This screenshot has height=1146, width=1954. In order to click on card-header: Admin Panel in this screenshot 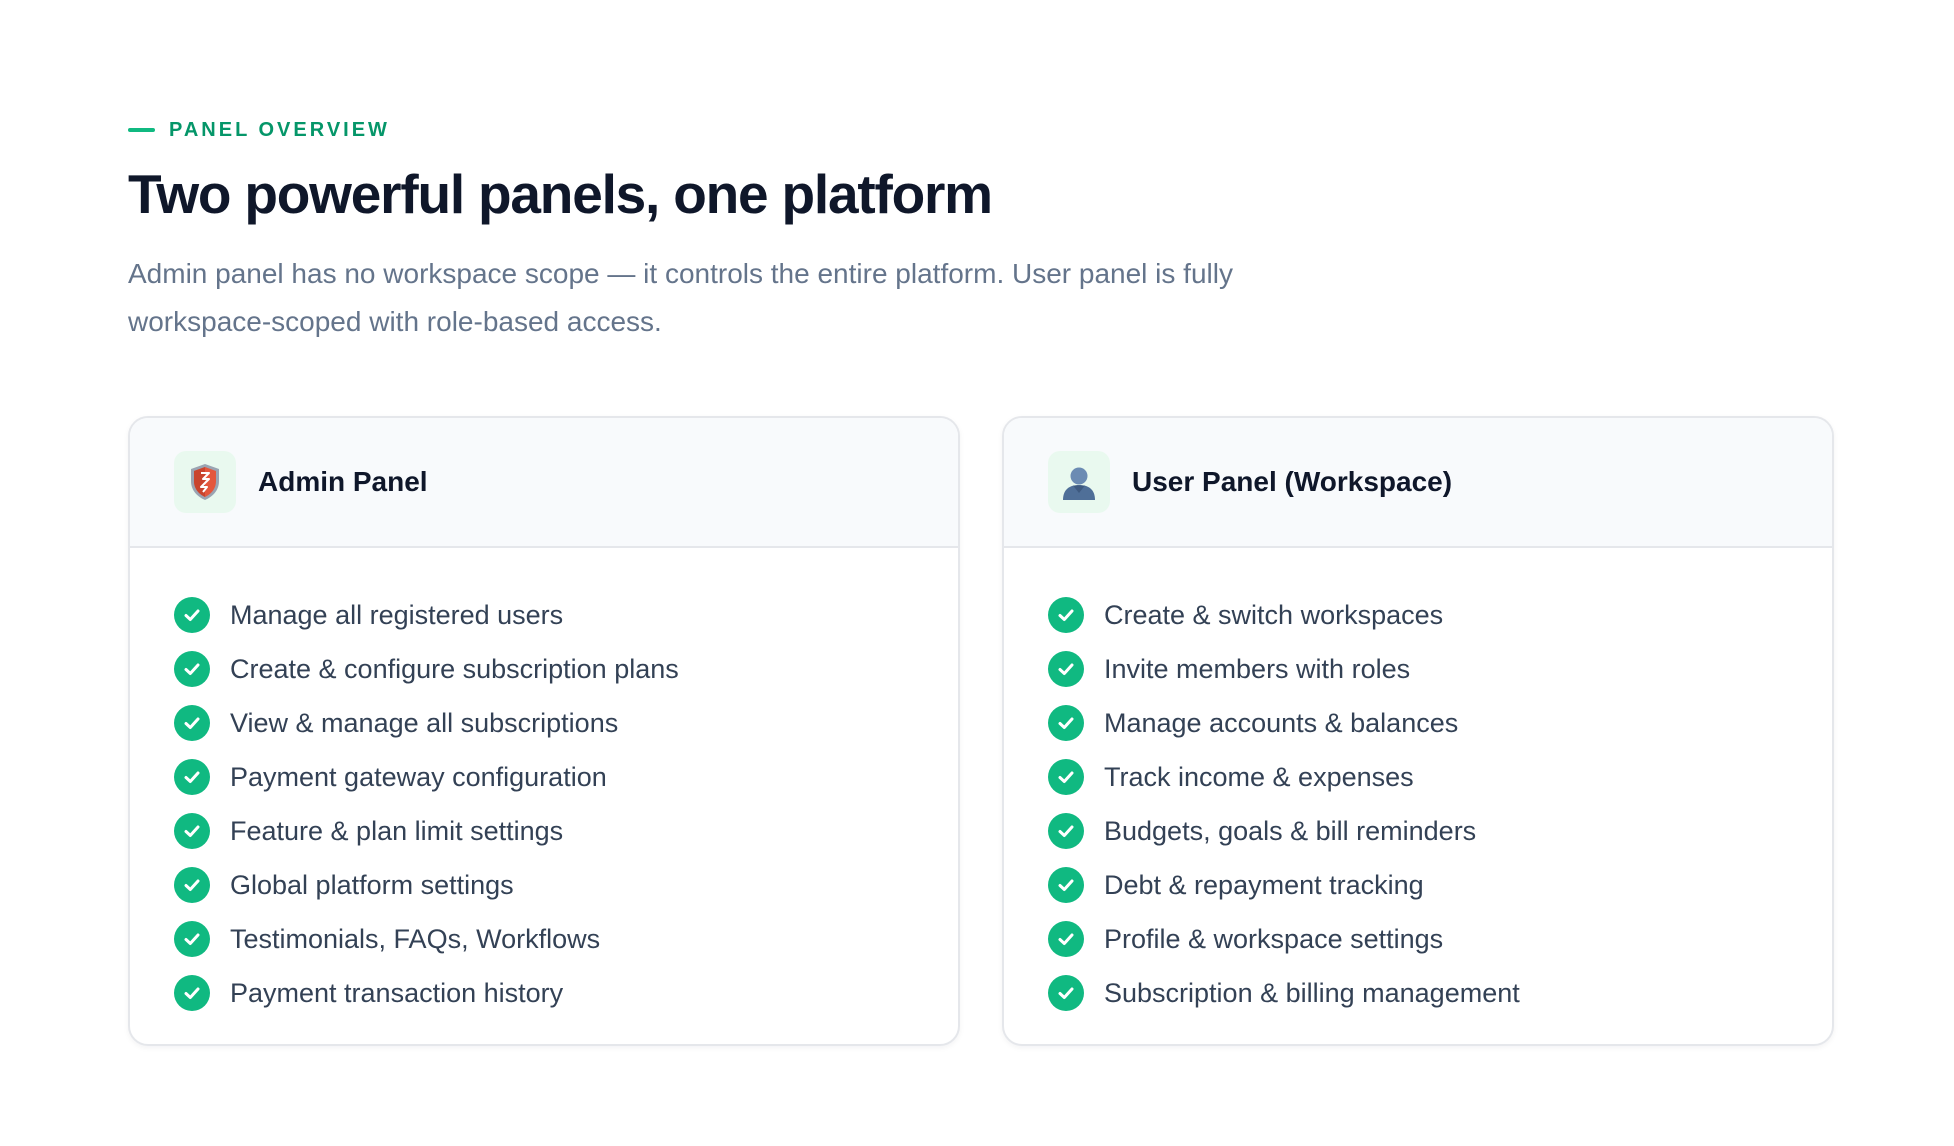, I will do `click(544, 483)`.